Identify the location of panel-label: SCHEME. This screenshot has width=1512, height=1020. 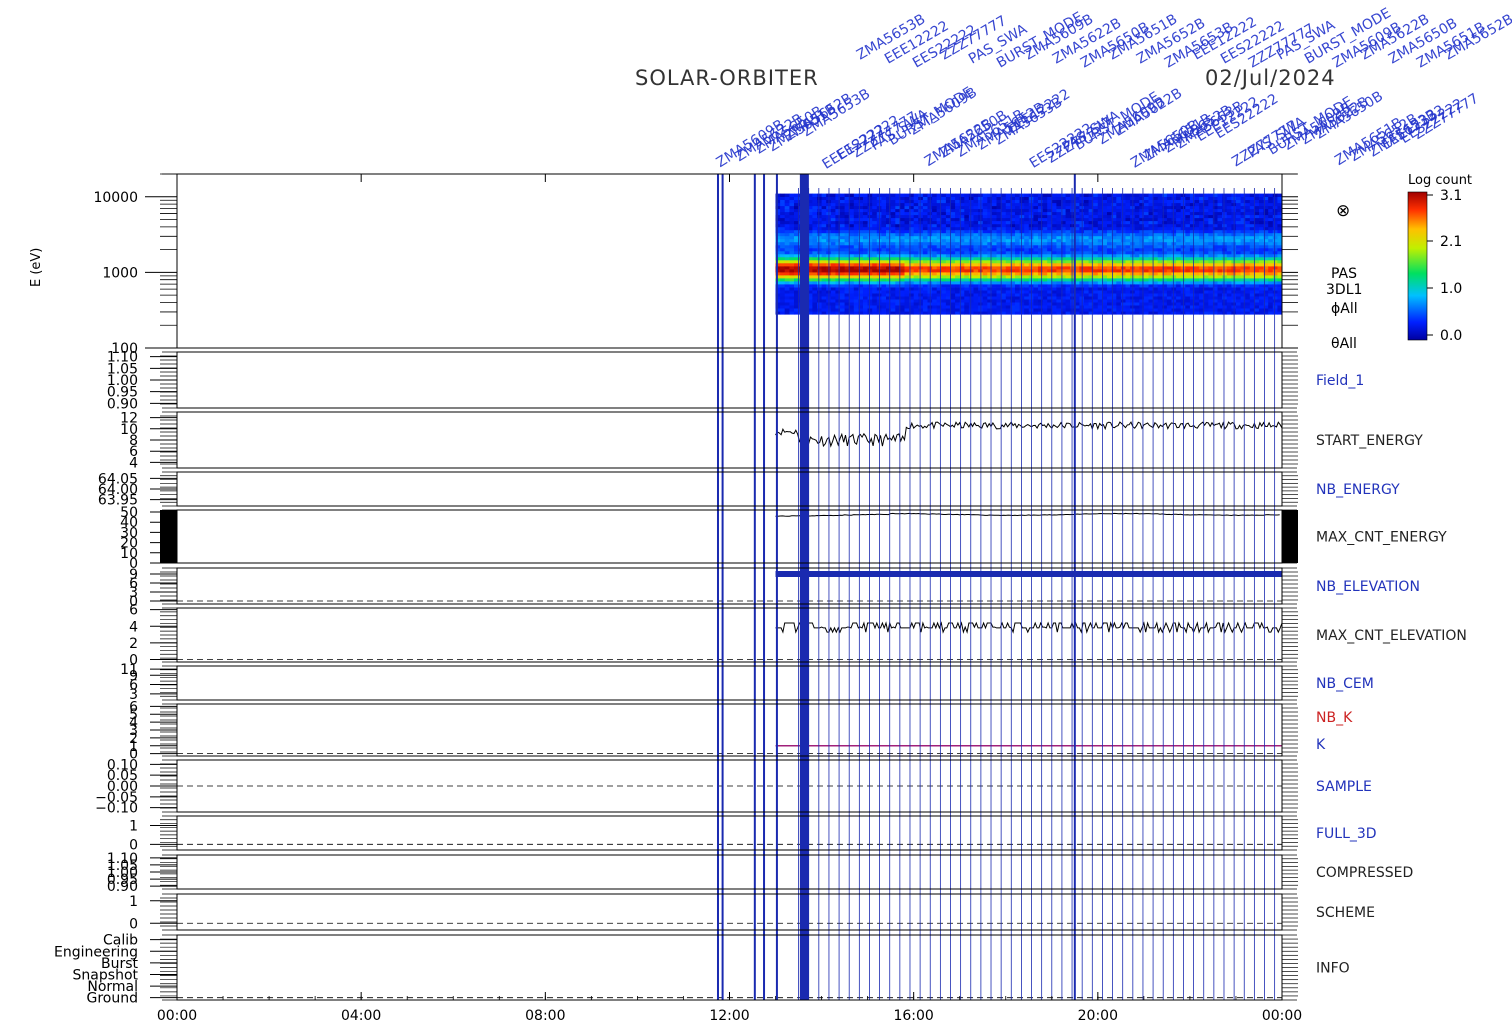
(1345, 913).